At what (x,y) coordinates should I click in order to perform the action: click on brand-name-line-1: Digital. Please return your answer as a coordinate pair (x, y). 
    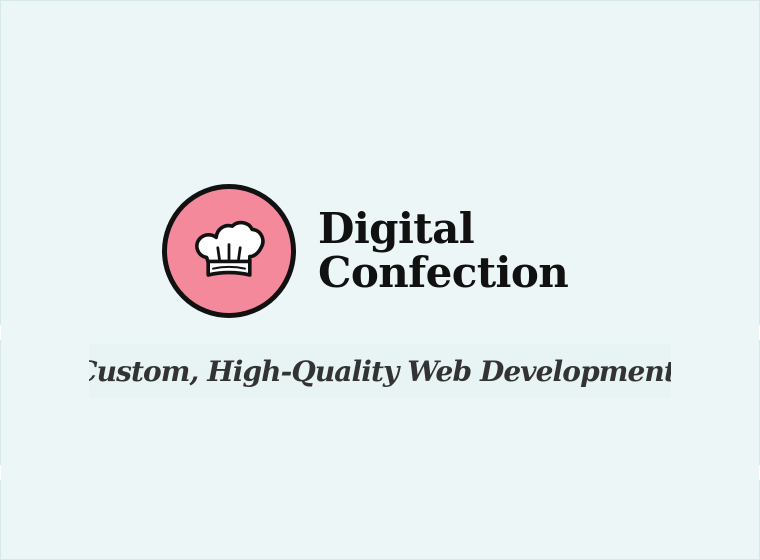
    Looking at the image, I should click on (396, 228).